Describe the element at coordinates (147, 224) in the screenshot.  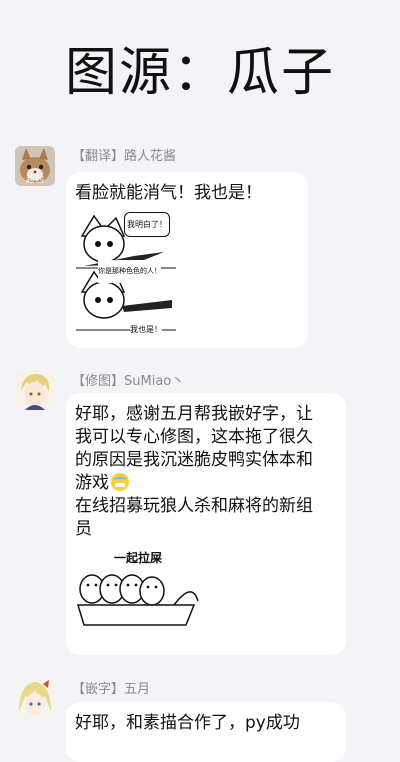
I see `sticker-text: 我明白了！` at that location.